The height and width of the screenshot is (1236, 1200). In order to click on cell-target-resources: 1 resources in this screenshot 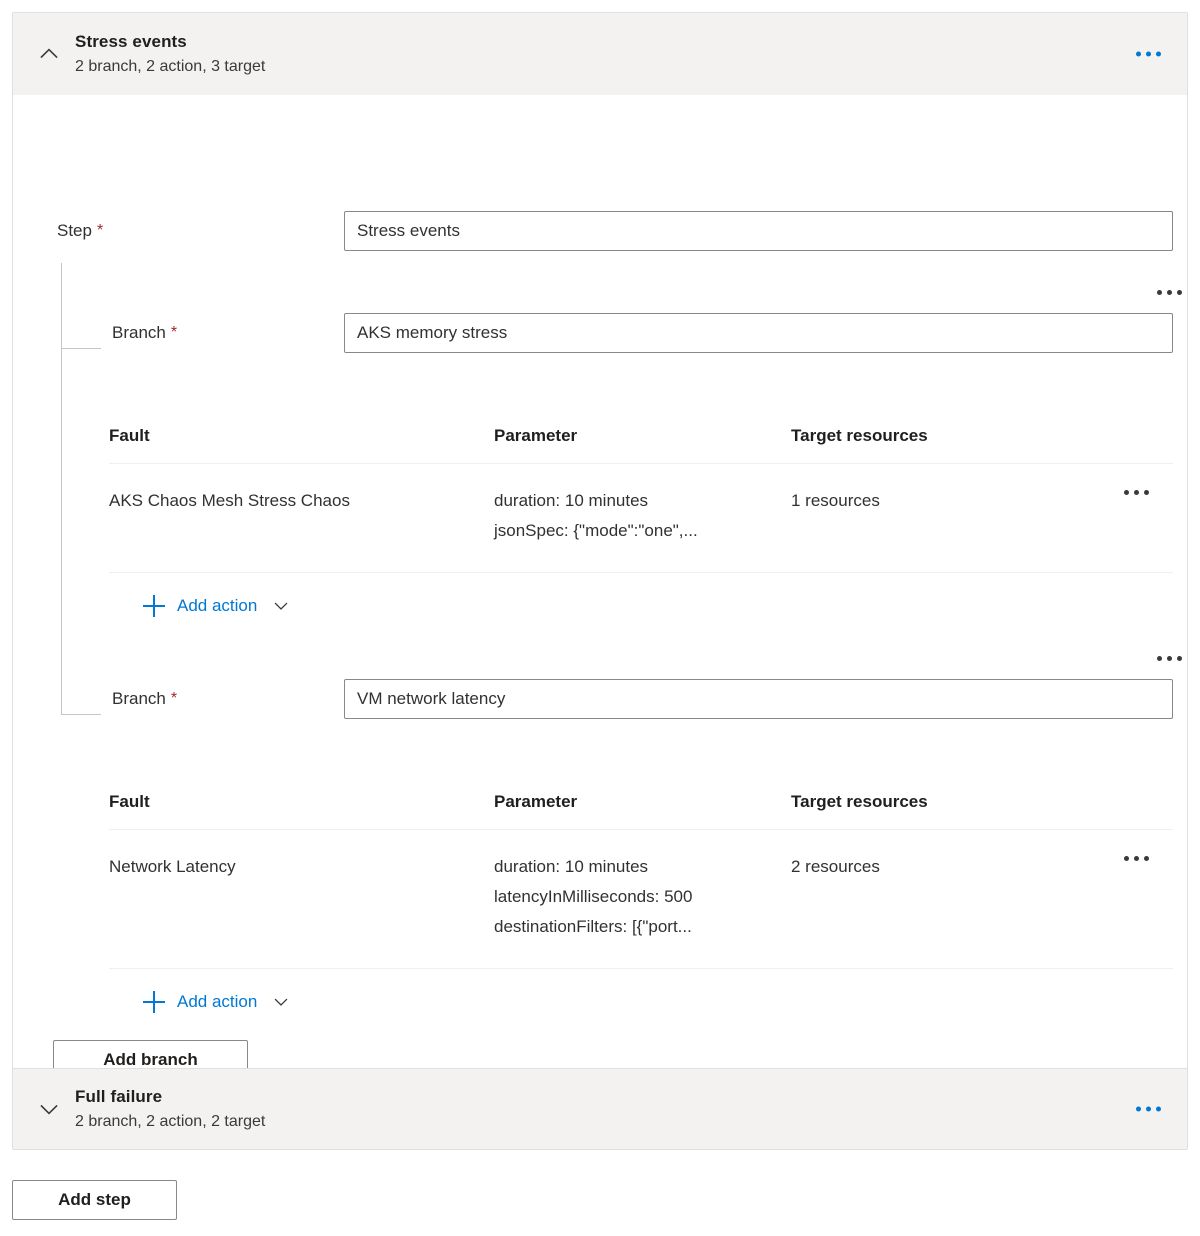, I will do `click(835, 500)`.